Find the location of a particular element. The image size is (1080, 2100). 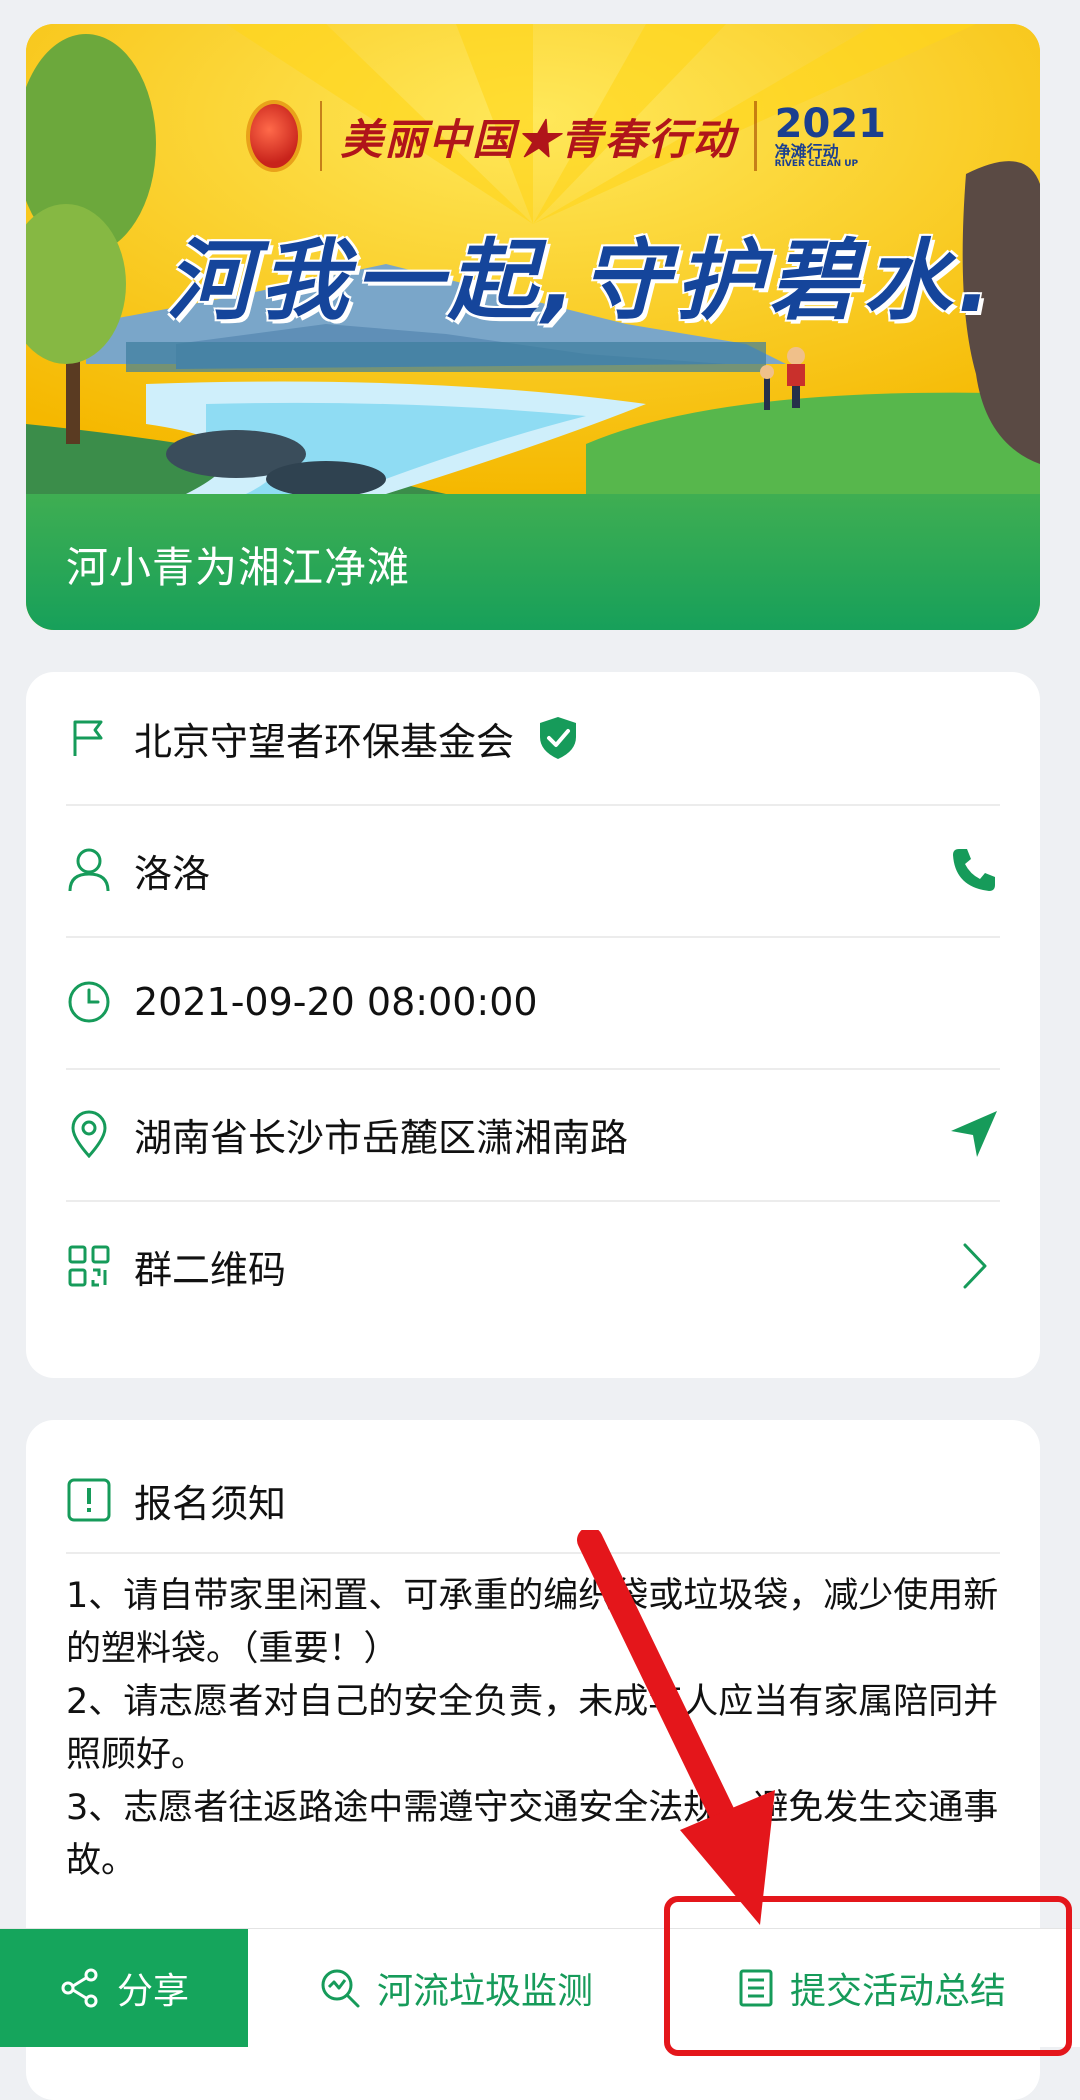

clean-up-logo: 2021 净滩行动 RIVER CLEAN UP is located at coordinates (830, 136).